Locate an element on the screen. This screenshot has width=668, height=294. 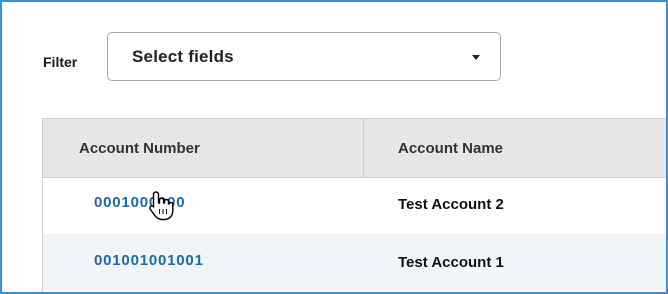
filter-label: Filter is located at coordinates (60, 62).